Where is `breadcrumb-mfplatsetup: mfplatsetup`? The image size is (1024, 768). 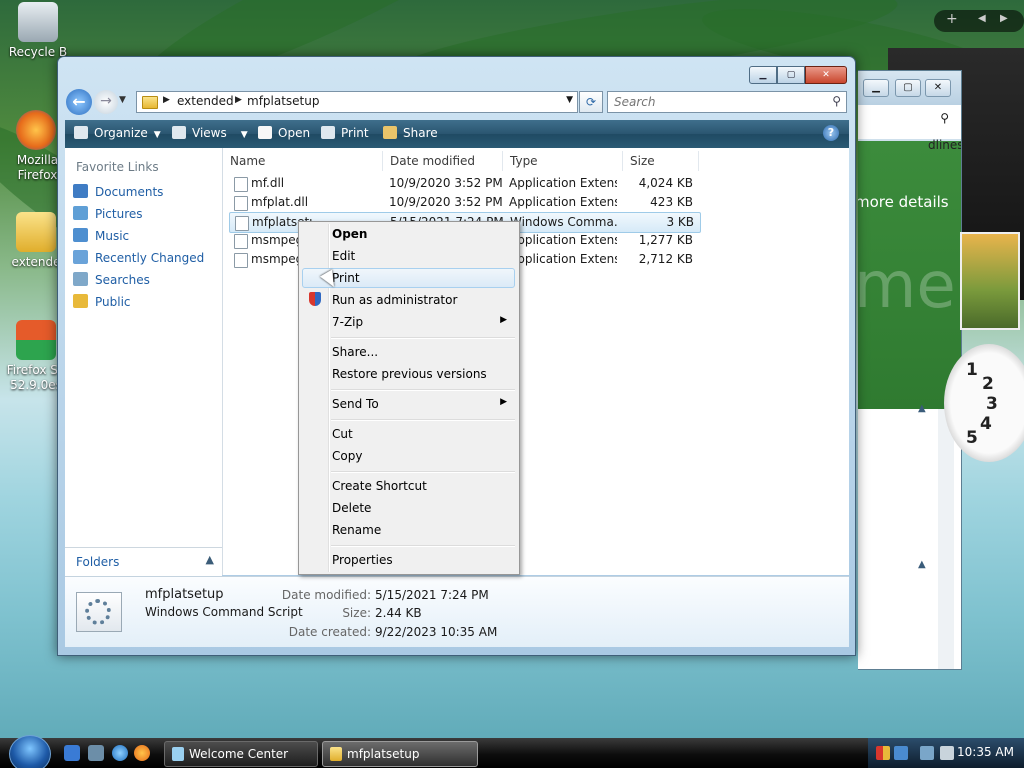 breadcrumb-mfplatsetup: mfplatsetup is located at coordinates (283, 101).